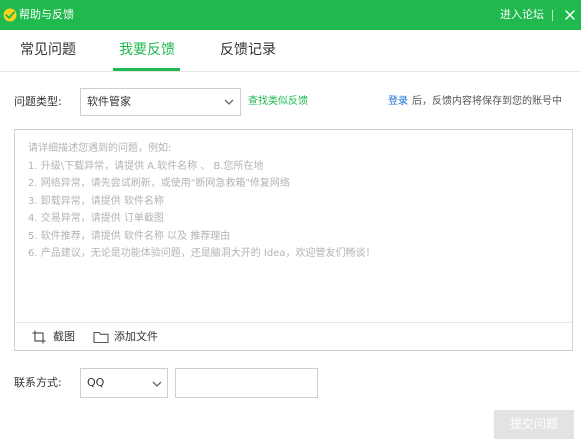 The height and width of the screenshot is (439, 581). What do you see at coordinates (101, 337) in the screenshot?
I see `folder-icon` at bounding box center [101, 337].